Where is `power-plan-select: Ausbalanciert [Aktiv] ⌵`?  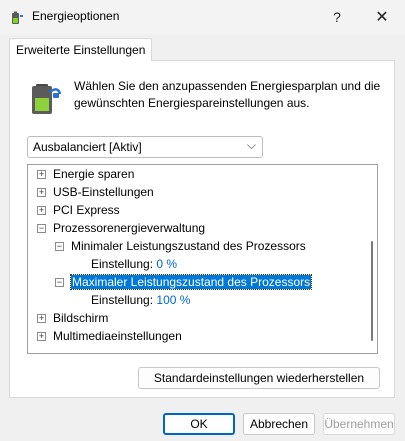 power-plan-select: Ausbalanciert [Aktiv] ⌵ is located at coordinates (145, 147).